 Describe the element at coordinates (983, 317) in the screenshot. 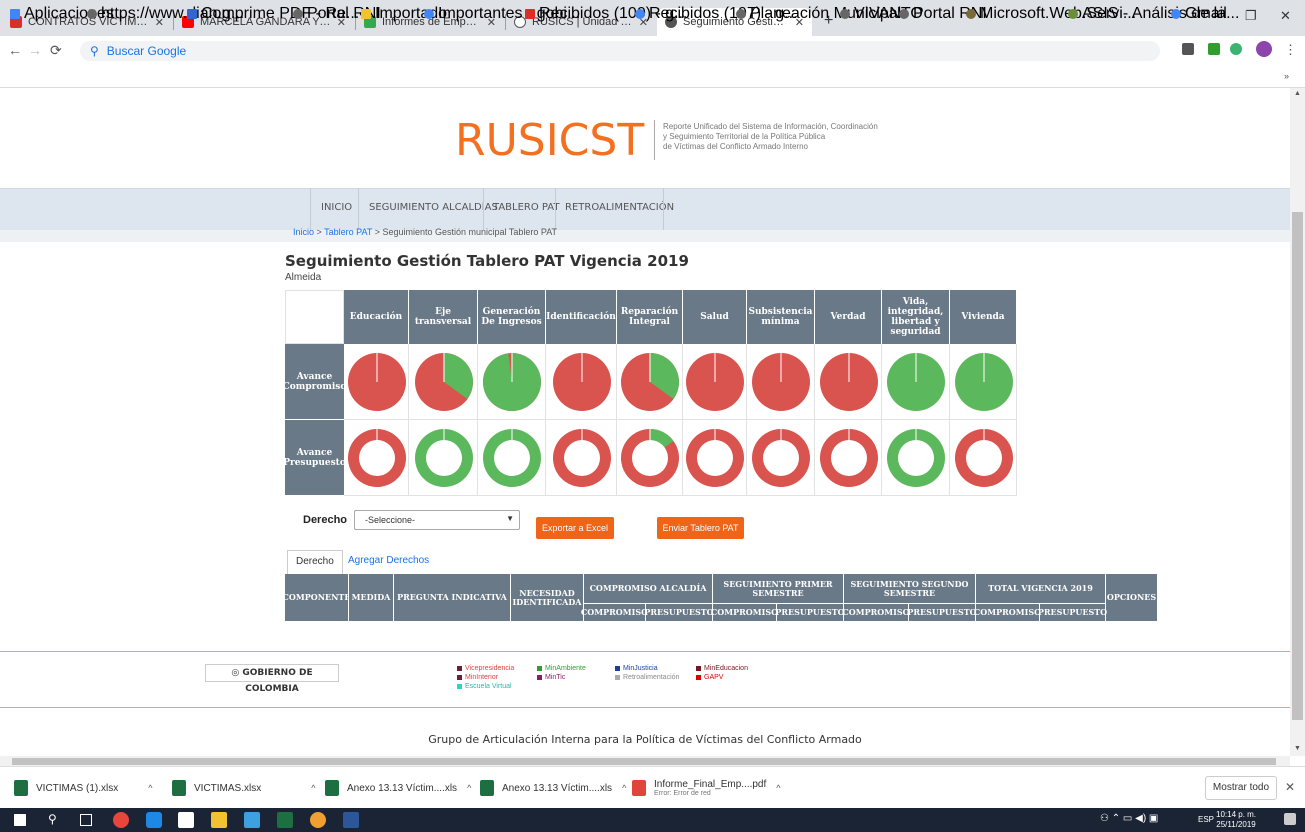

I see `matrix-col-header: Vivienda` at that location.